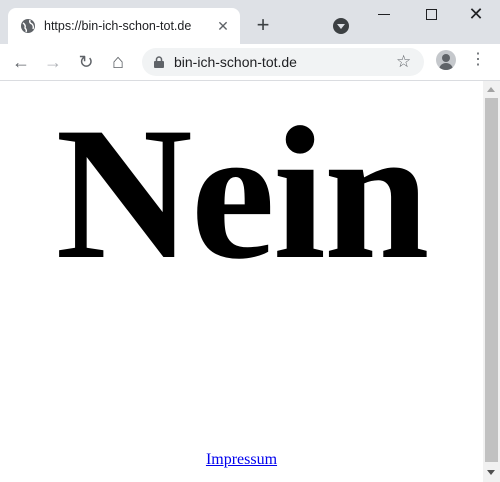  Describe the element at coordinates (118, 62) in the screenshot. I see `home-icon: ⌂` at that location.